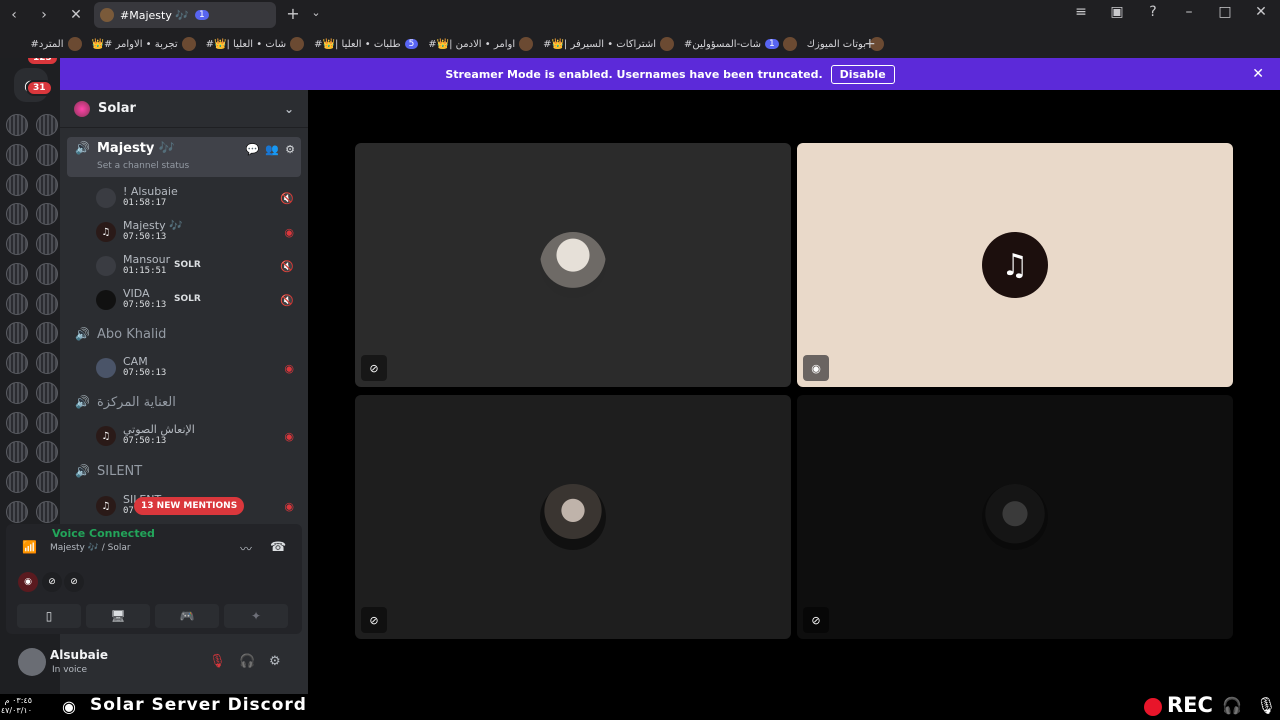 The height and width of the screenshot is (720, 1280). I want to click on minimize-icon: –, so click(1189, 12).